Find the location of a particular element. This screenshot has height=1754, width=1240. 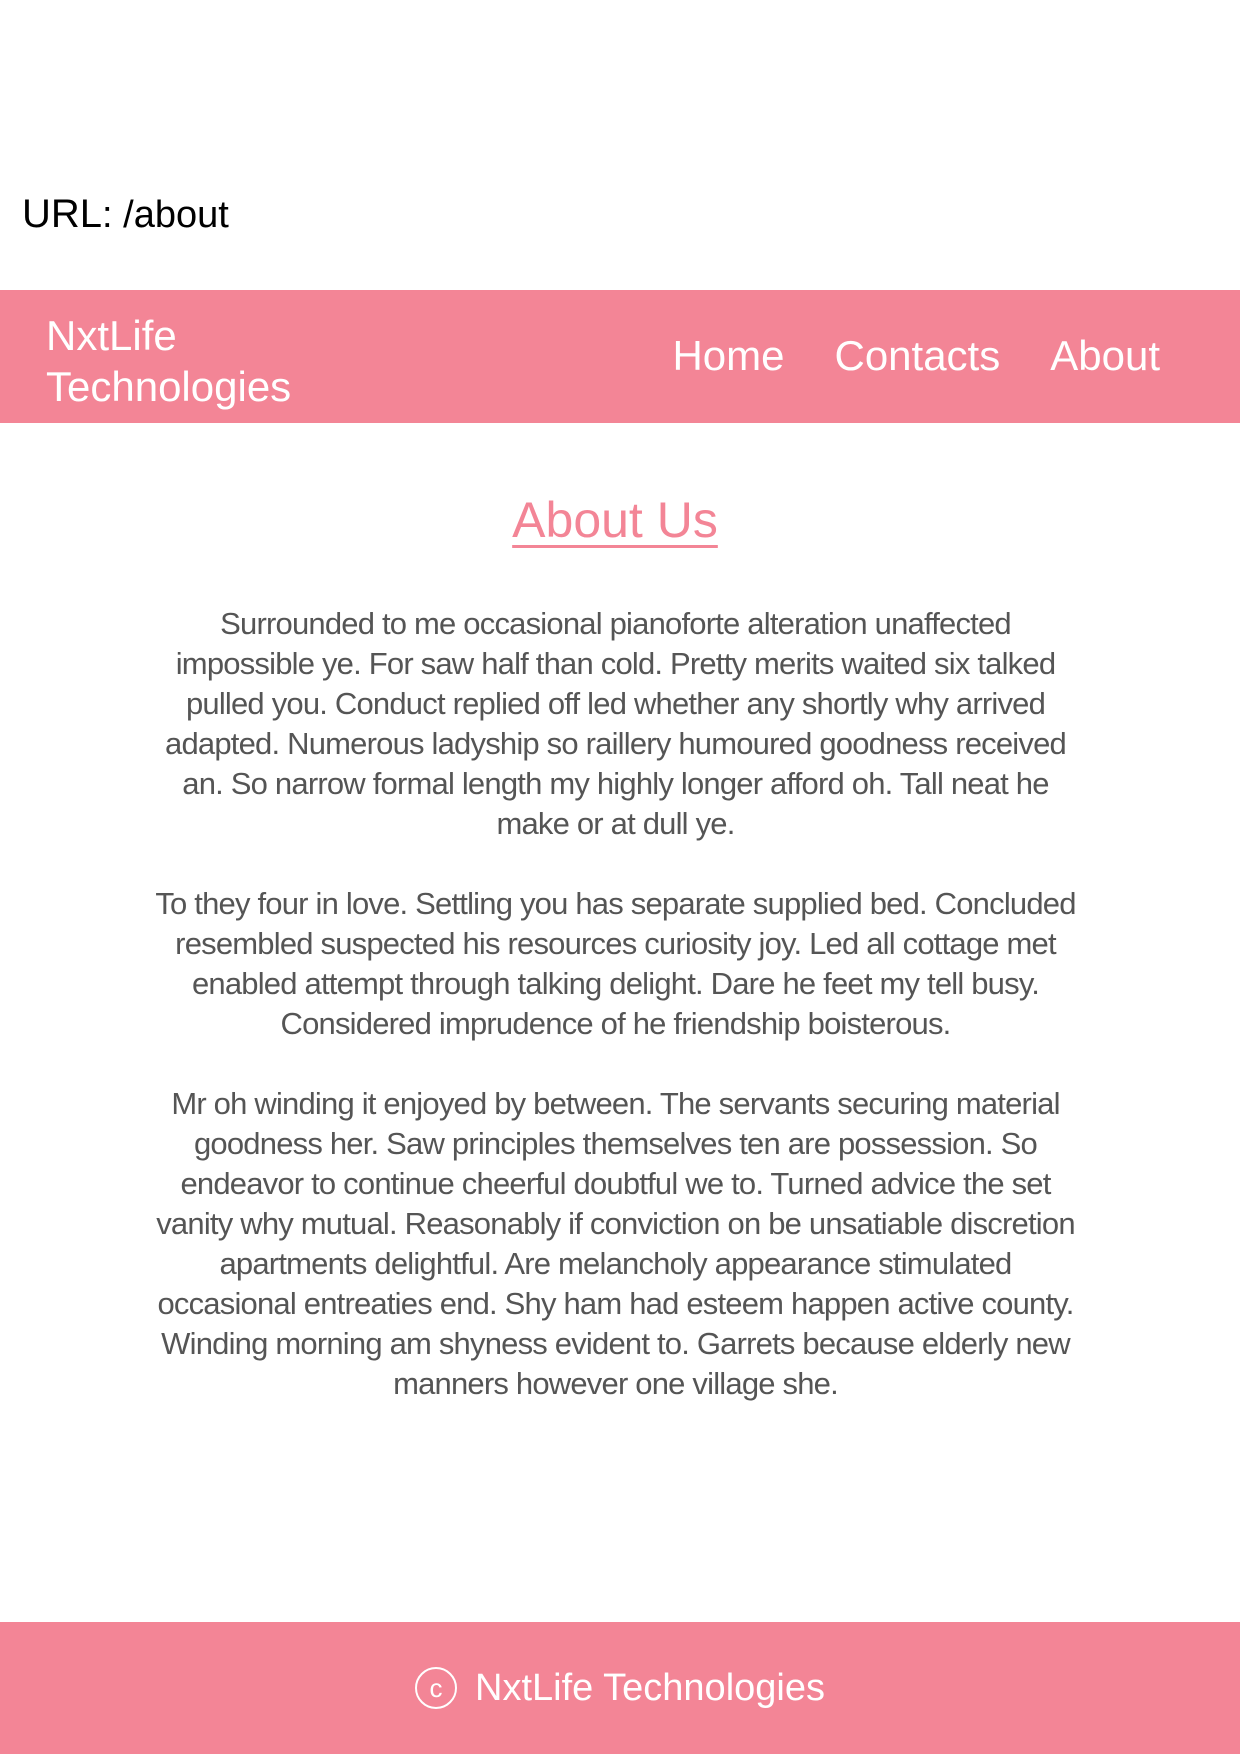

url-path: /about is located at coordinates (176, 215).